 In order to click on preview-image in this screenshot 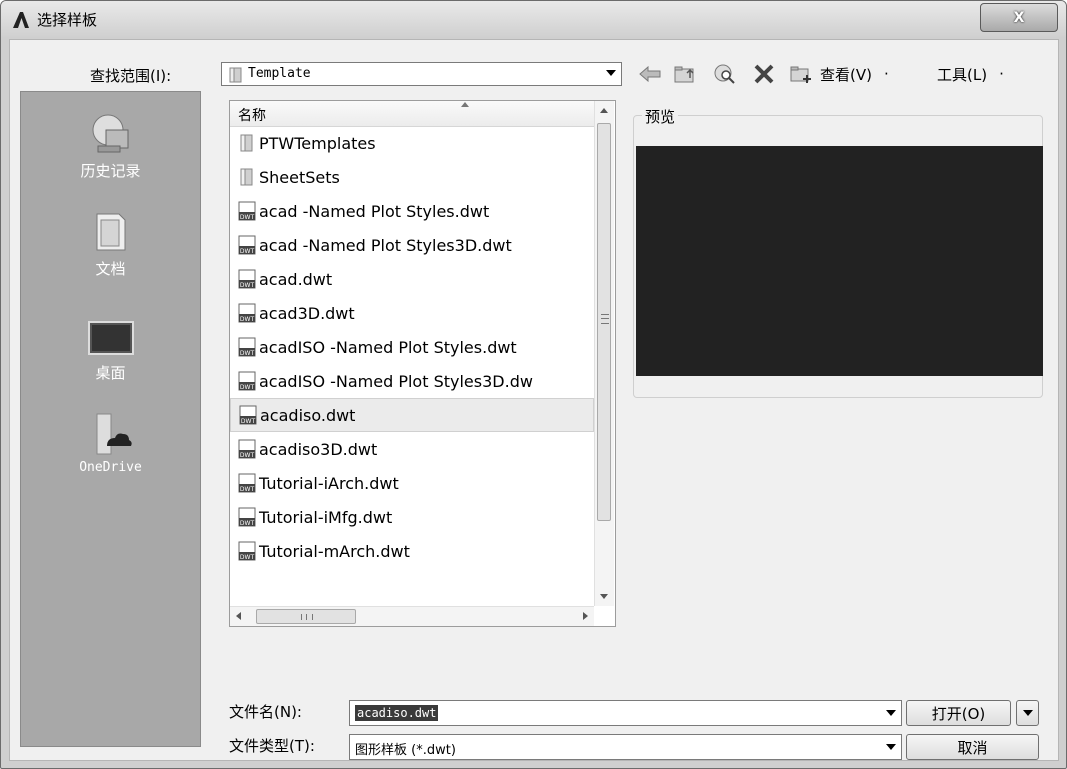, I will do `click(839, 261)`.